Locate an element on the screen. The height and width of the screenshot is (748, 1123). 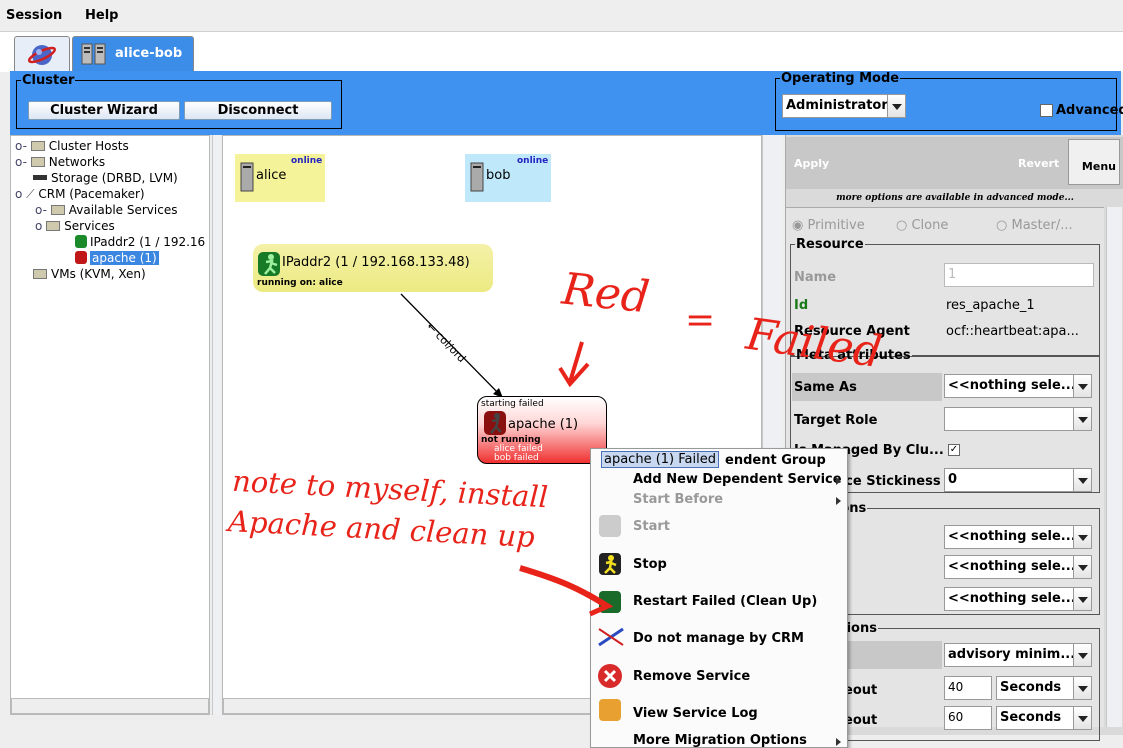
annotation-strokes is located at coordinates (566, 479).